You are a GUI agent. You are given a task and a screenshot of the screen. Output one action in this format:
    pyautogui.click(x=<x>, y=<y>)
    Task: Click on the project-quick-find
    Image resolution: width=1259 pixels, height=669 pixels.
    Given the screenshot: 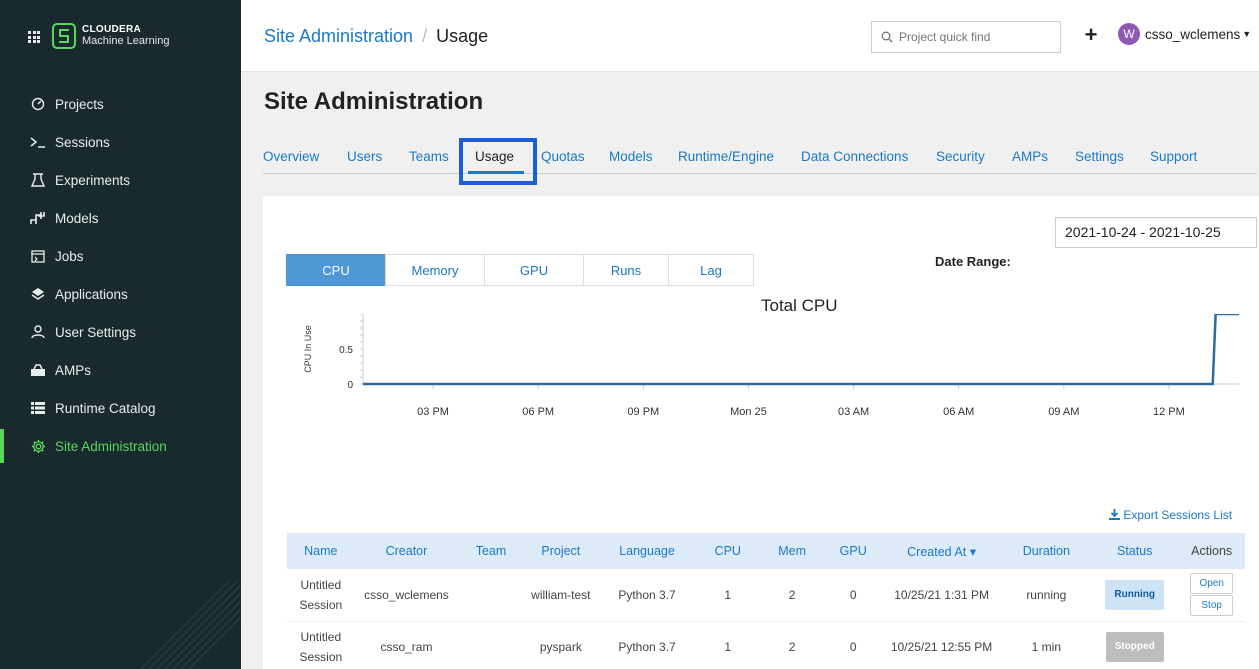 What is the action you would take?
    pyautogui.click(x=966, y=37)
    